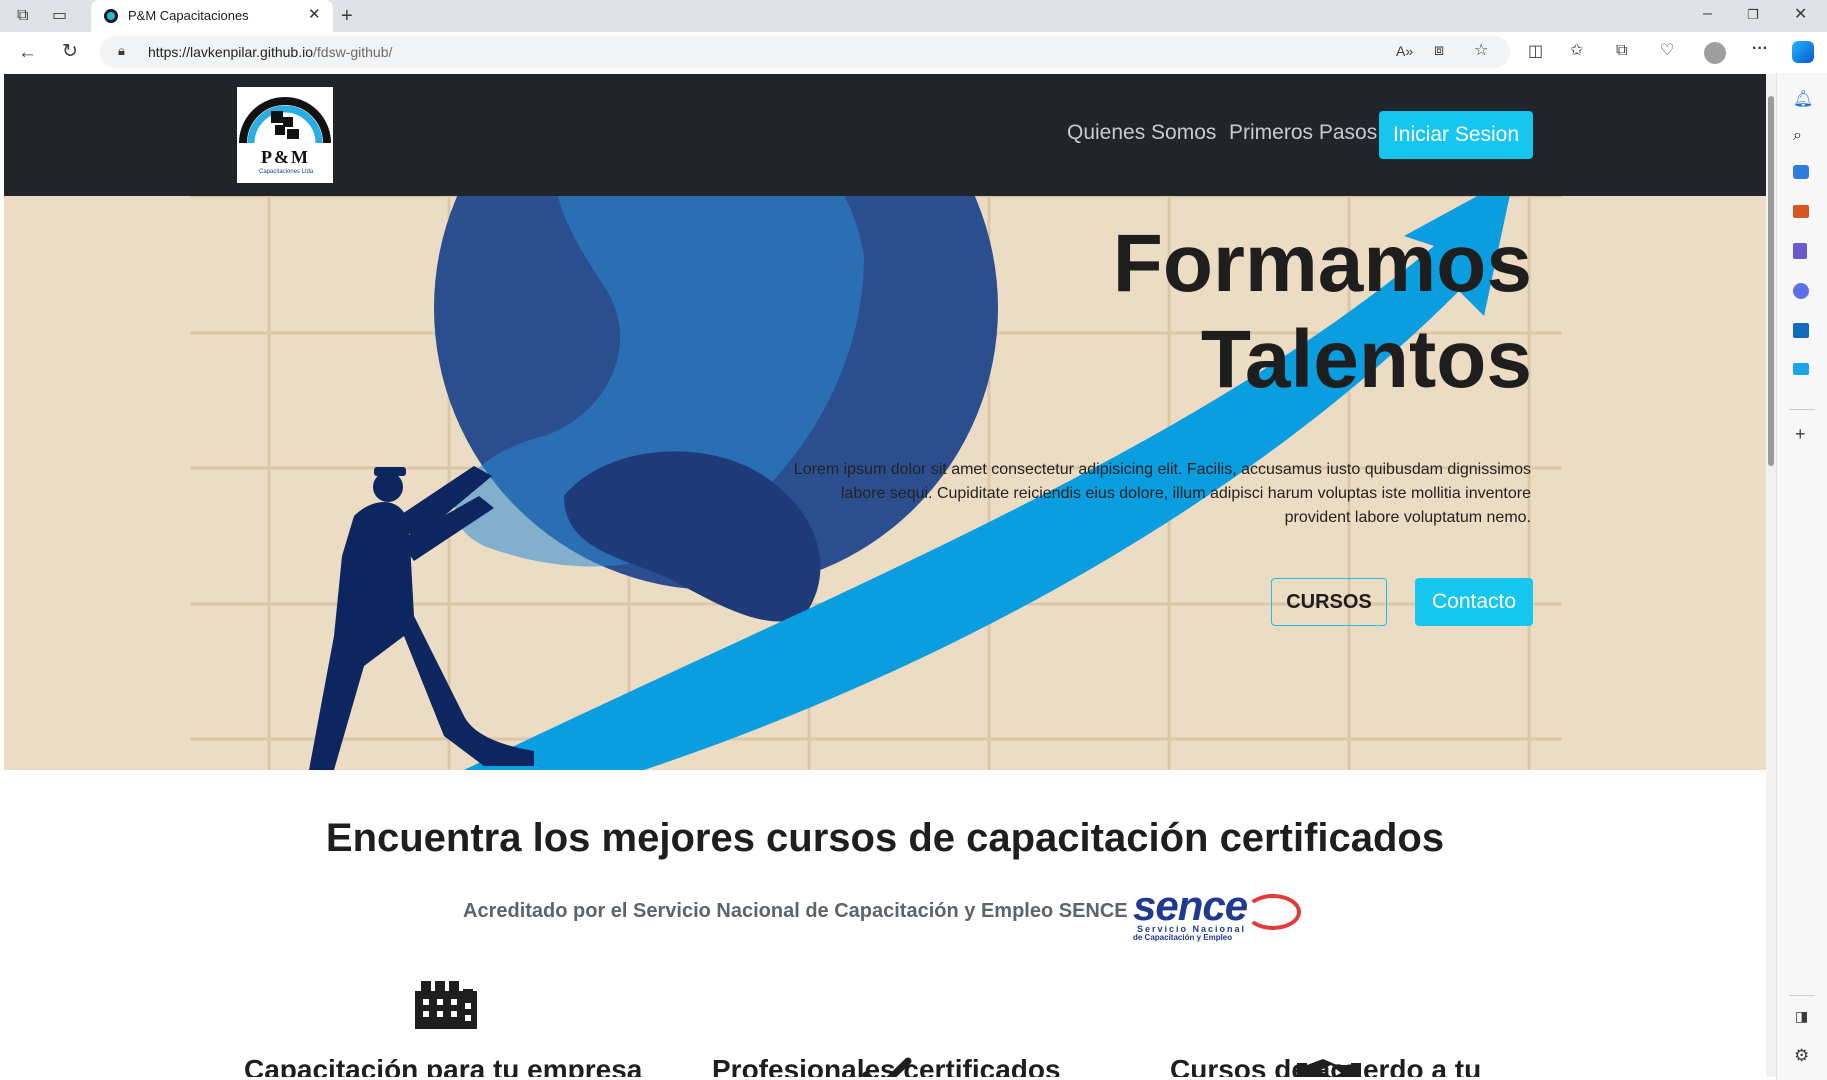 The width and height of the screenshot is (1827, 1080). I want to click on refresh-icon: ↻, so click(70, 51).